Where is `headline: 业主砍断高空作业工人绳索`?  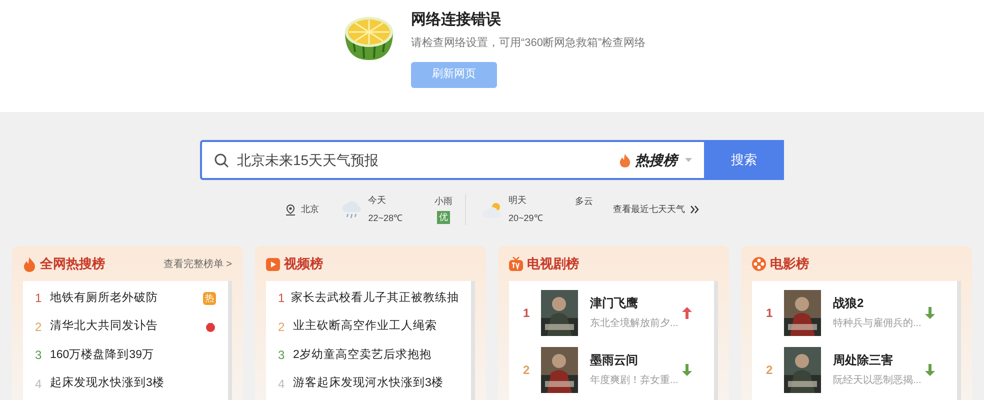 headline: 业主砍断高空作业工人绳索 is located at coordinates (365, 326).